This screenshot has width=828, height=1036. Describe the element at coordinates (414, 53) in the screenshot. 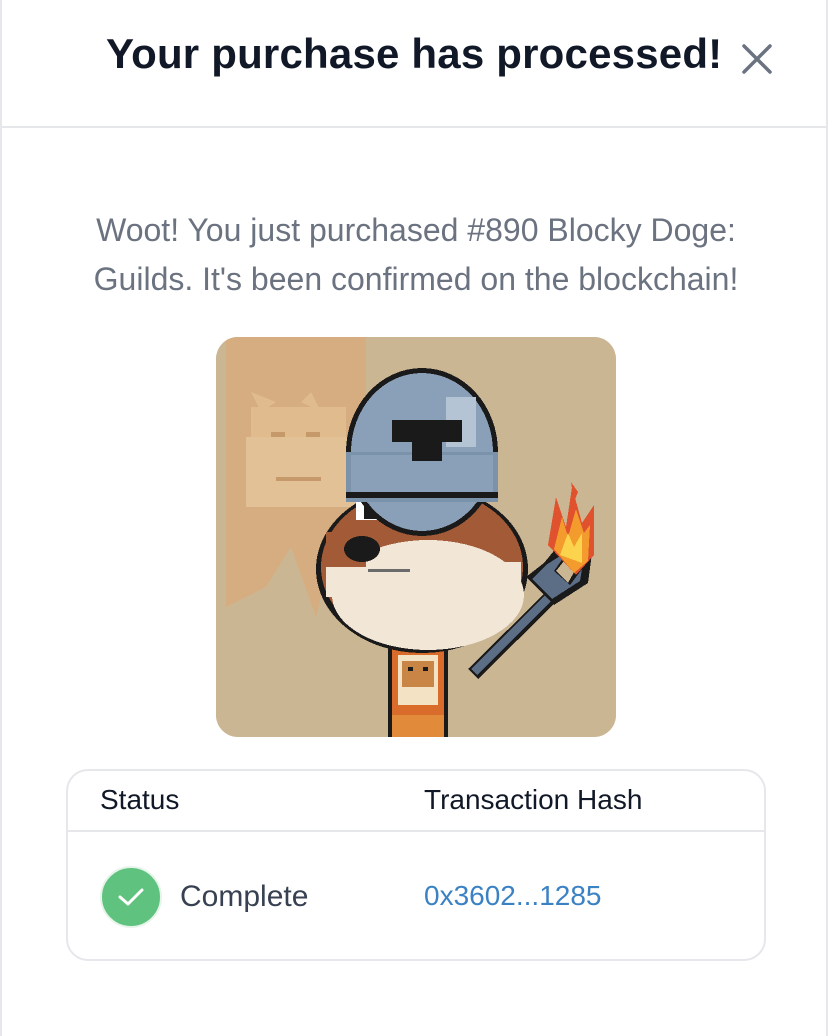

I see `modal-title: Your purchase has processed!` at that location.